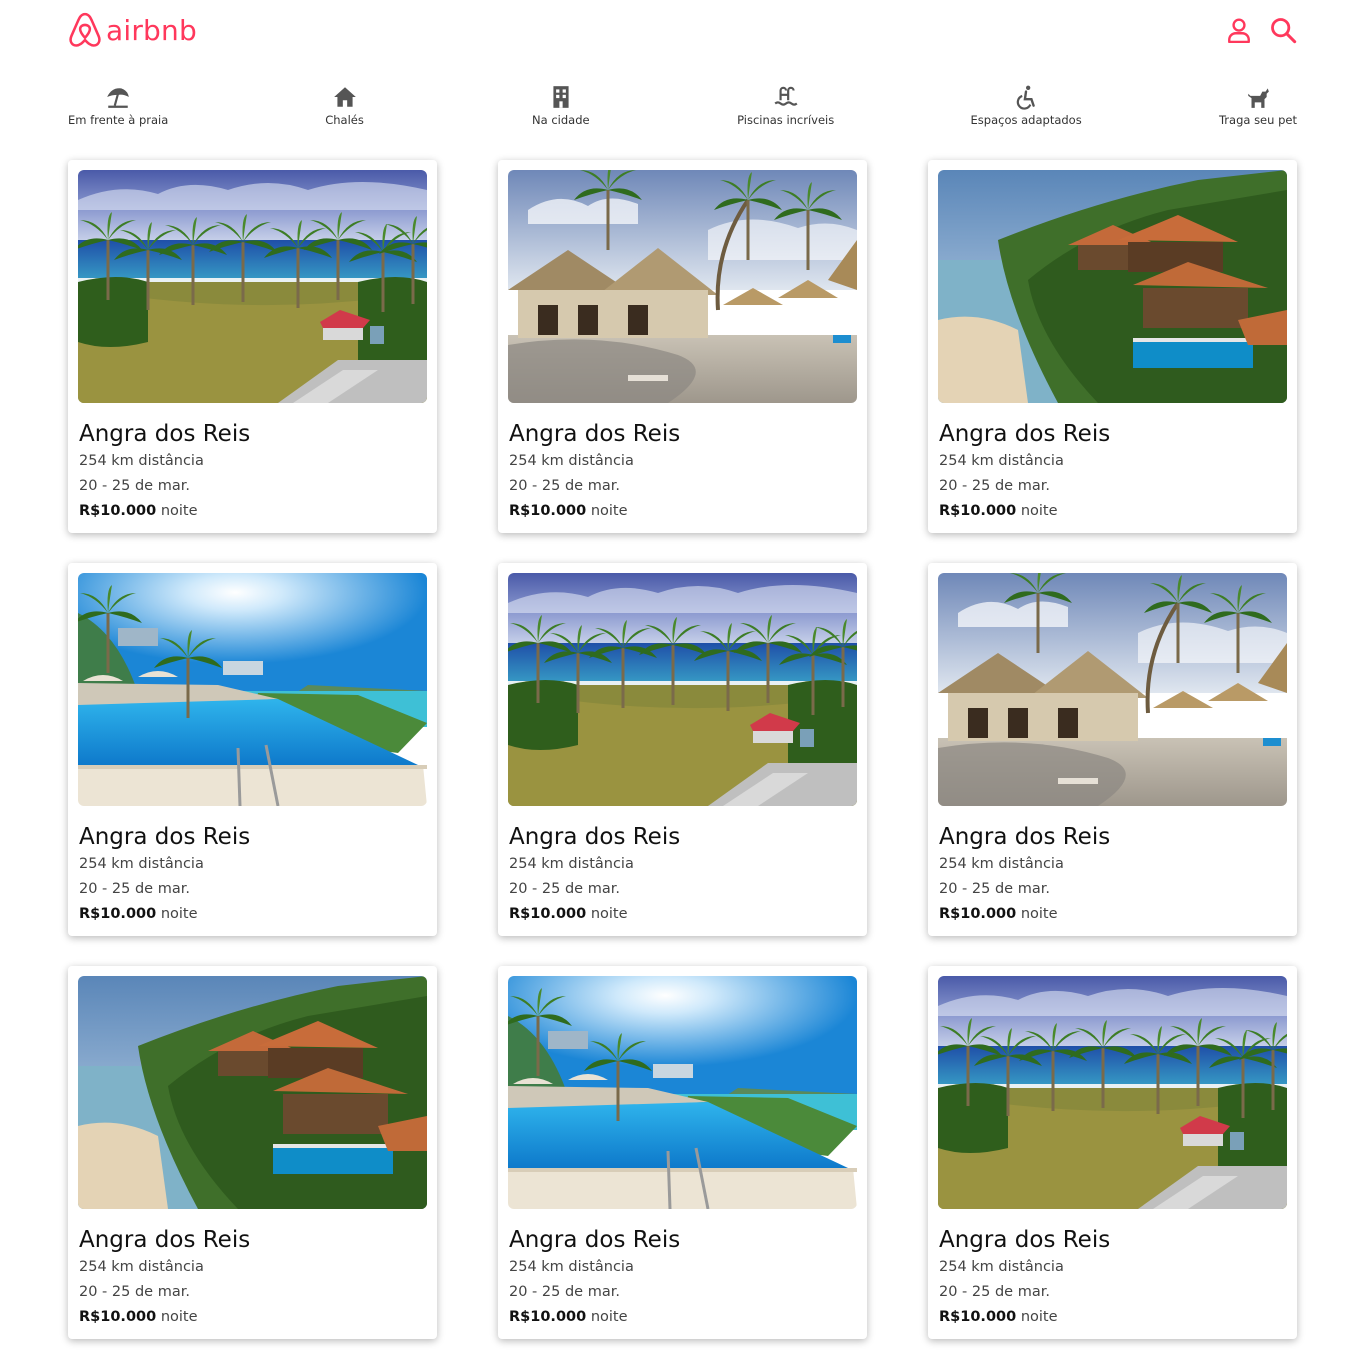 The height and width of the screenshot is (1358, 1366). What do you see at coordinates (561, 97) in the screenshot?
I see `building-icon` at bounding box center [561, 97].